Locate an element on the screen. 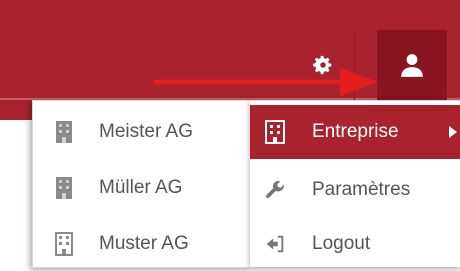 The width and height of the screenshot is (460, 271). menu-item-label: Entreprise is located at coordinates (355, 131).